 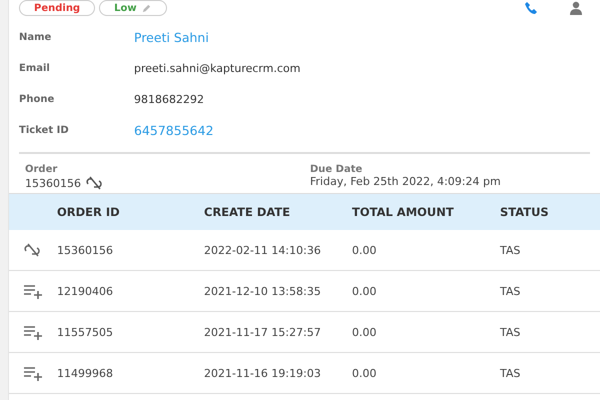 I want to click on due-date-label: Due Date, so click(x=337, y=169).